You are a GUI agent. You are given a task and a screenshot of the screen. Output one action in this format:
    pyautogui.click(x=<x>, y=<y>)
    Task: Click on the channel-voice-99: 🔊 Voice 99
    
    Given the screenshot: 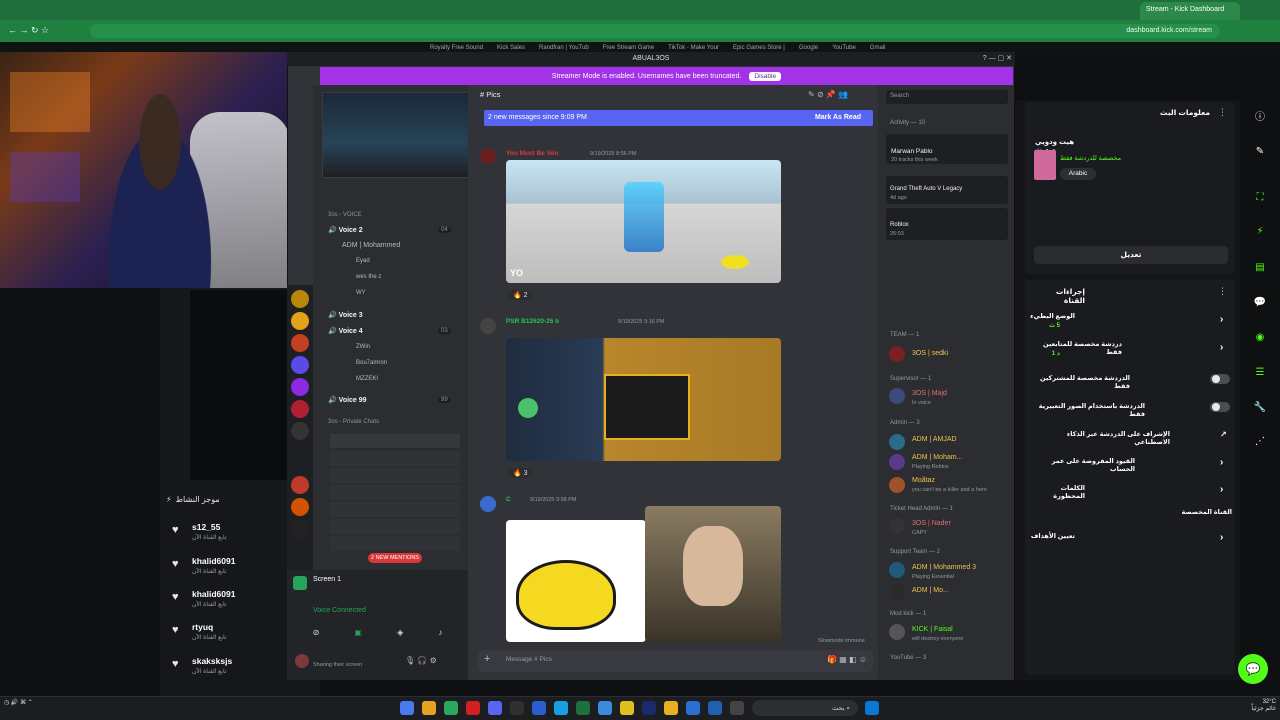 What is the action you would take?
    pyautogui.click(x=347, y=400)
    